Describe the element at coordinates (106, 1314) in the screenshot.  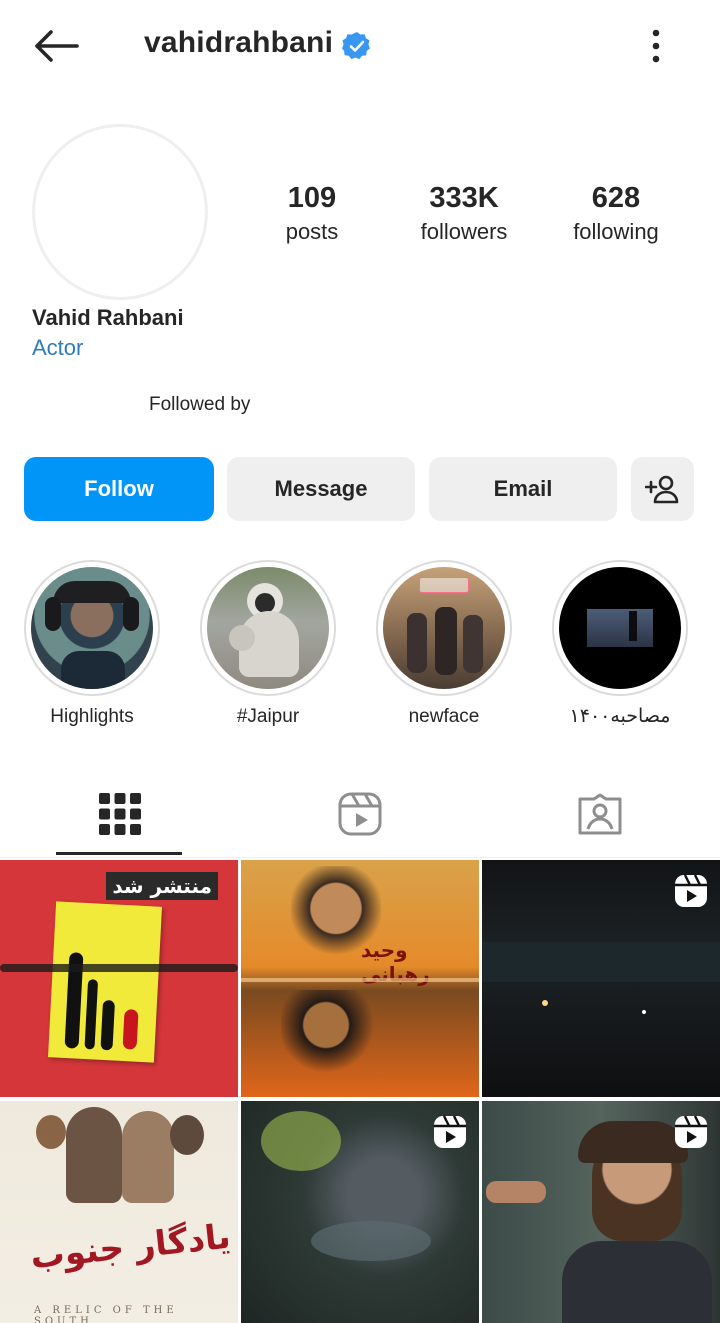
I see `post-subtitle-text: A RELIC OF THE SOUTH` at that location.